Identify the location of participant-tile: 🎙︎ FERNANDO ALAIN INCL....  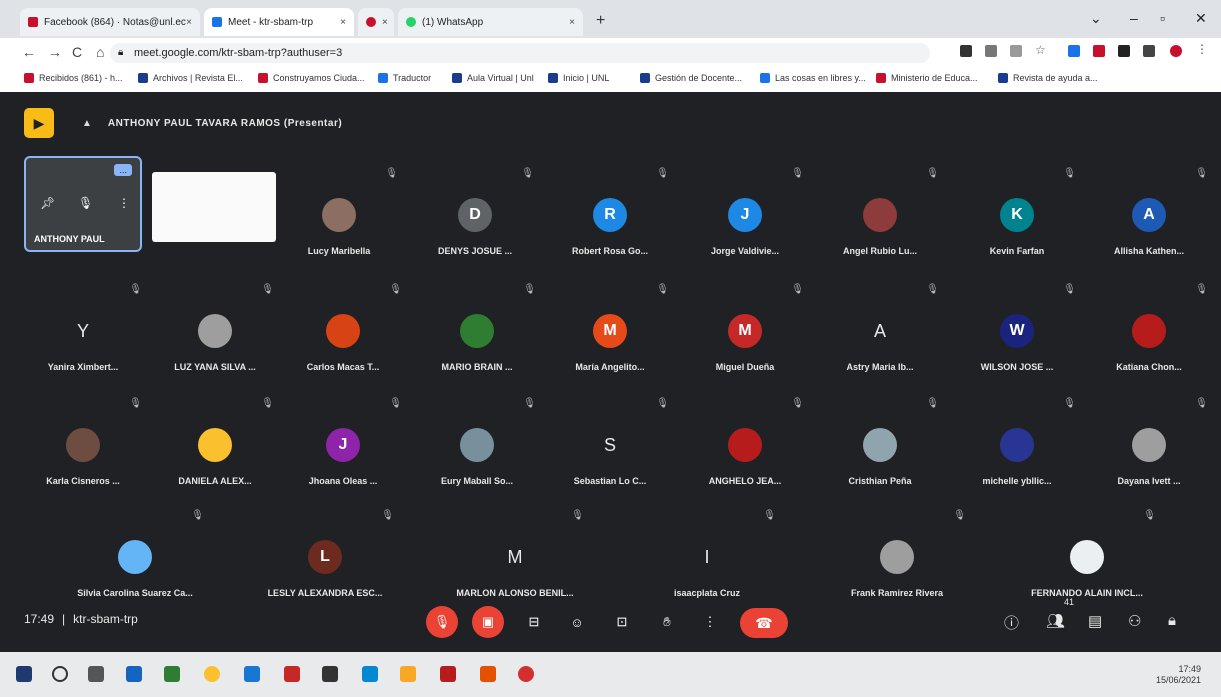
(1087, 567).